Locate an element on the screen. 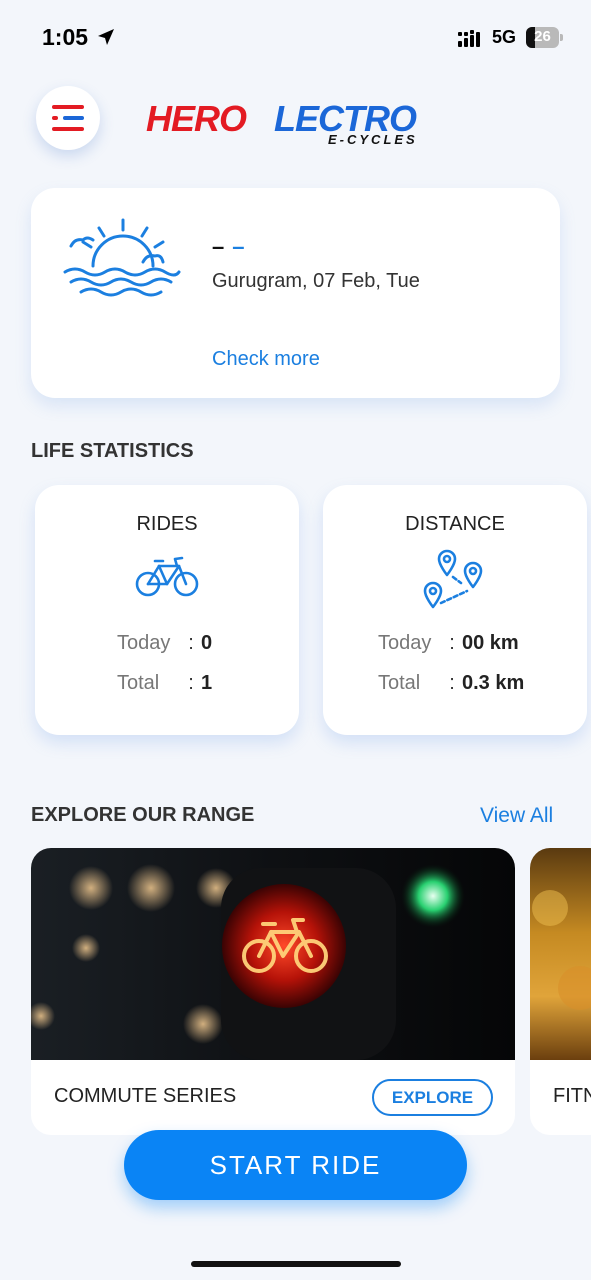  status-time: 1:05 is located at coordinates (65, 37).